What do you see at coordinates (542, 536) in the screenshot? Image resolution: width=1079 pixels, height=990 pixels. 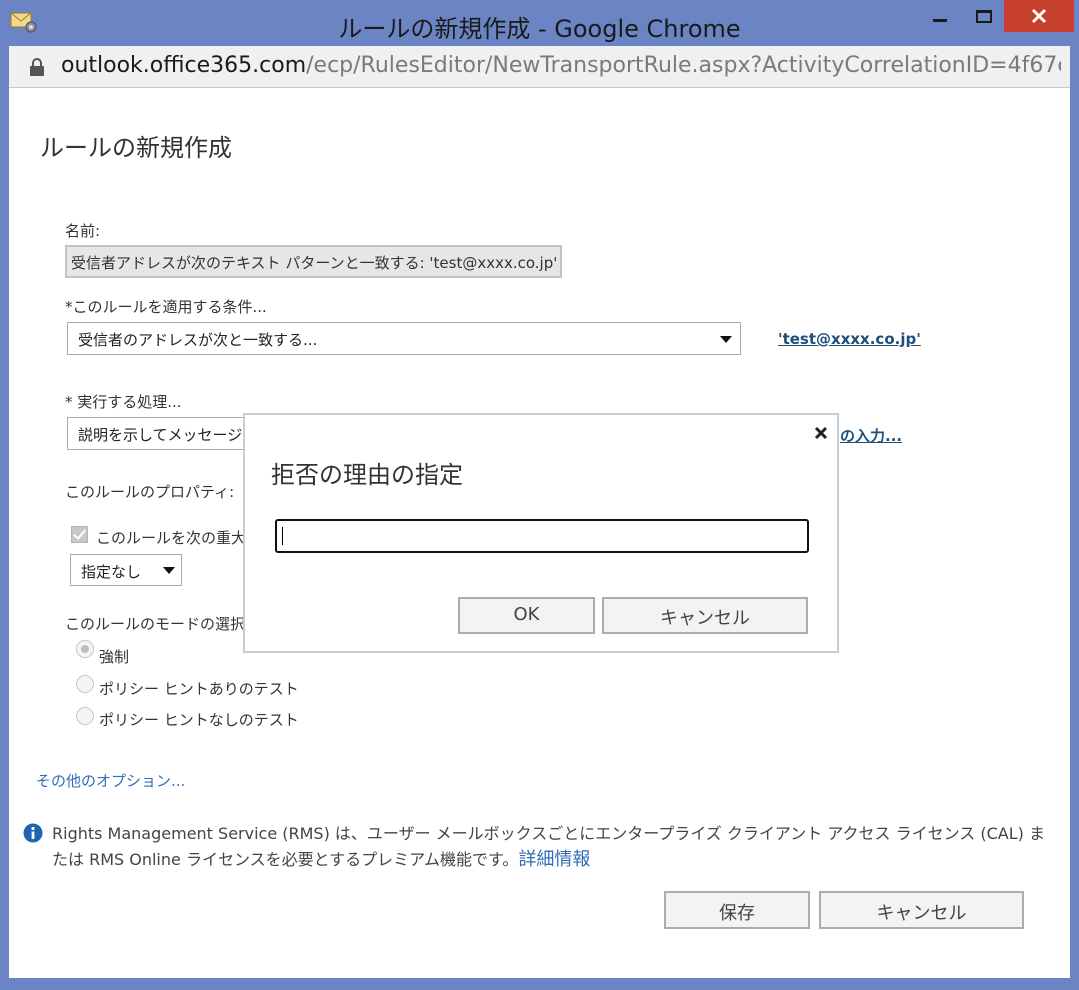 I see `rejection-reason-input` at bounding box center [542, 536].